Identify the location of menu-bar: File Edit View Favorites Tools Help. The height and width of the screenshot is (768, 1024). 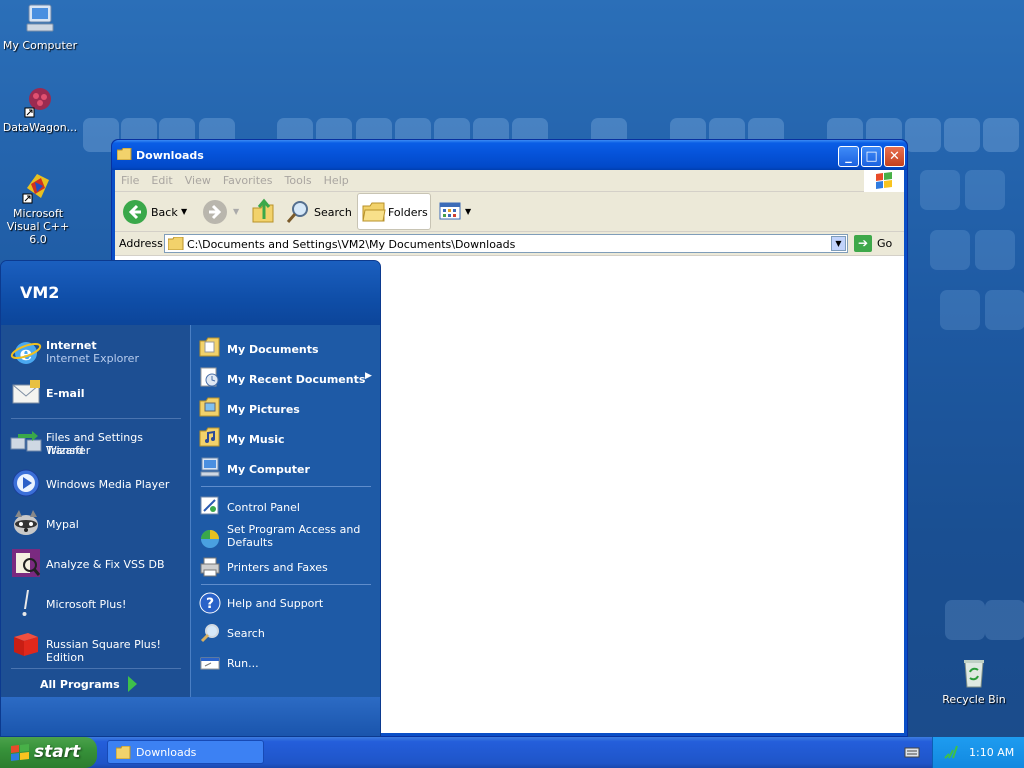
(509, 181).